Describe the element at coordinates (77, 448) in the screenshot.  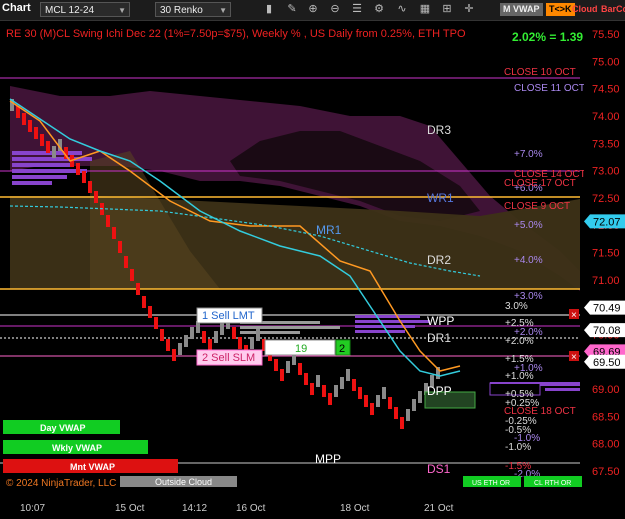
I see `wkly-vwap-label: Wkly VWAP` at that location.